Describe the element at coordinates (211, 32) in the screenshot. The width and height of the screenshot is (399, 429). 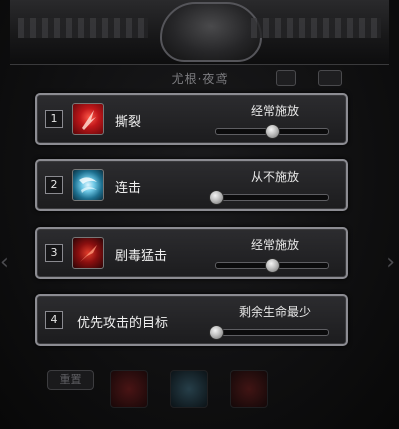
I see `ornament-medallion` at that location.